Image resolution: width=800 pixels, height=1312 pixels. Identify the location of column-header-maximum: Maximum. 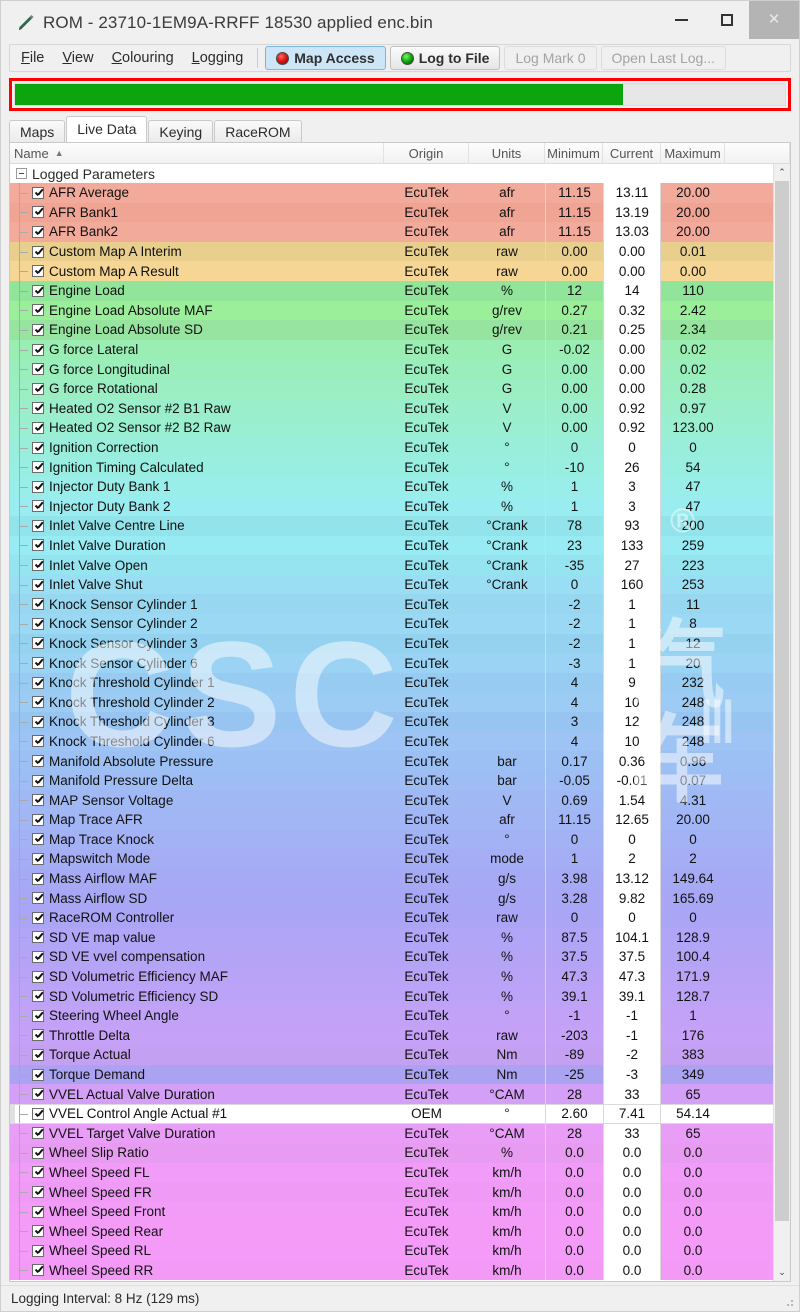
(693, 153).